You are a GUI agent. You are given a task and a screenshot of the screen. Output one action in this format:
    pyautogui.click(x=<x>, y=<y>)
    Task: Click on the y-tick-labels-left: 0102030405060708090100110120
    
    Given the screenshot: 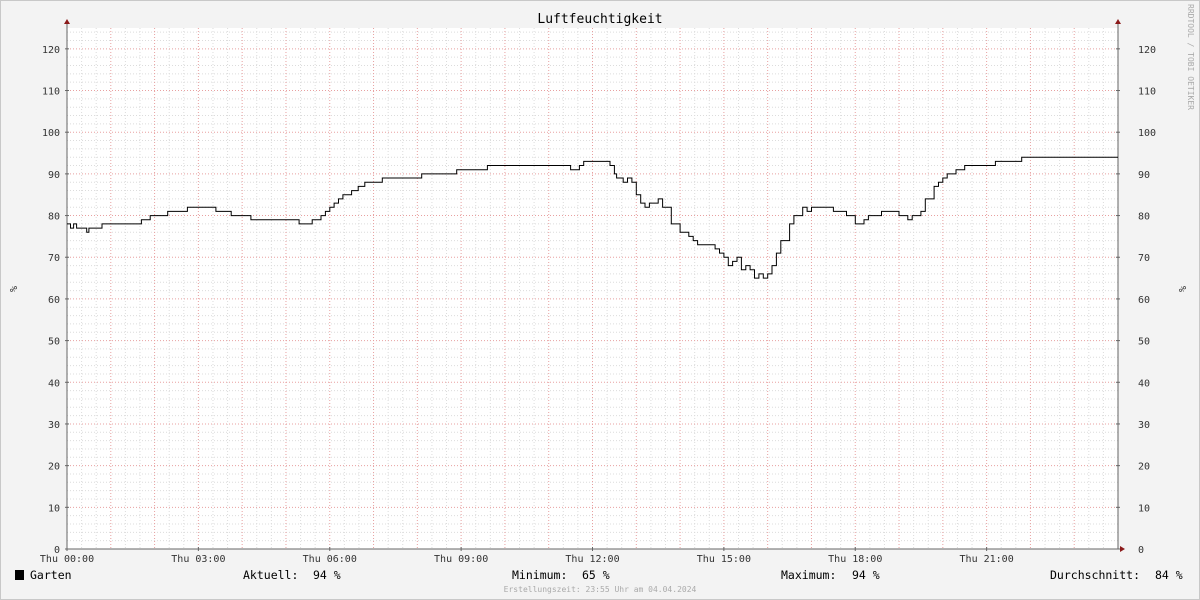 What is the action you would take?
    pyautogui.click(x=51, y=300)
    